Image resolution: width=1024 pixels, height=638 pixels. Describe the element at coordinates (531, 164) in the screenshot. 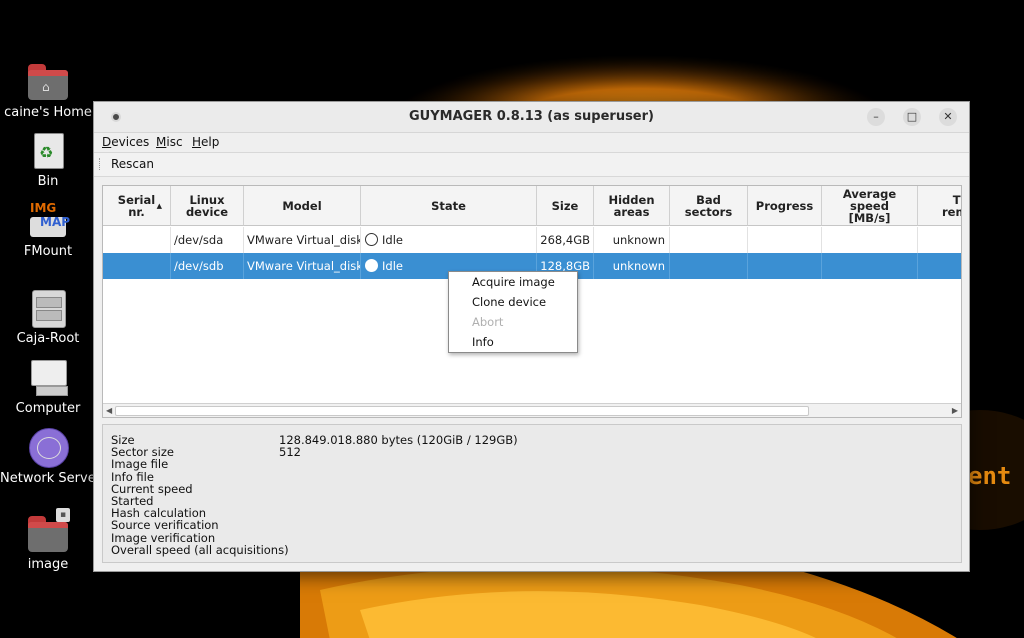

I see `toolbar: Rescan` at that location.